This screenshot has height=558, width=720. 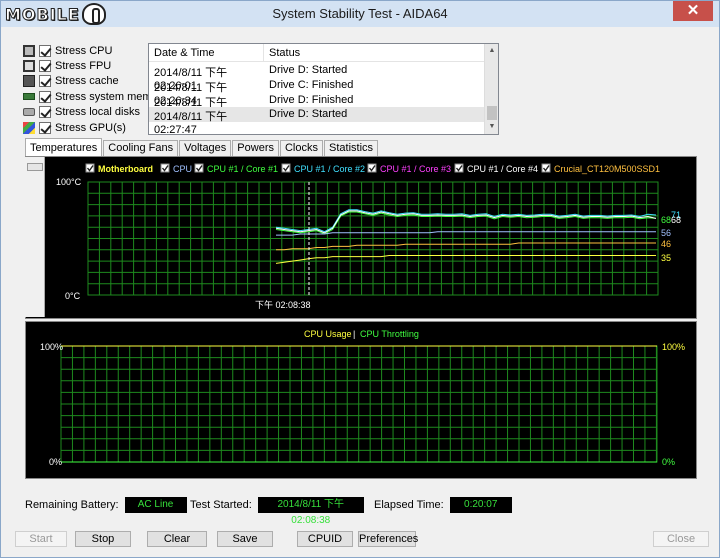 I want to click on start-button: Start, so click(x=41, y=539).